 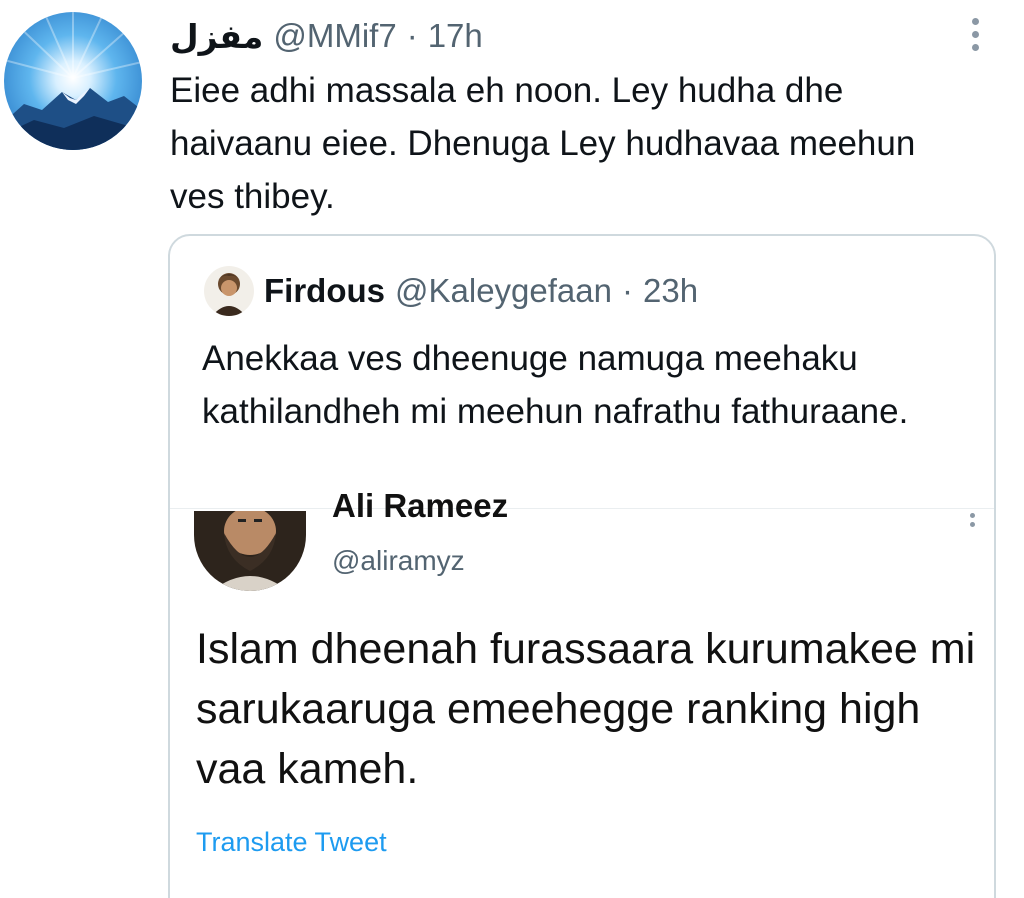 What do you see at coordinates (455, 36) in the screenshot?
I see `timestamp: 17h` at bounding box center [455, 36].